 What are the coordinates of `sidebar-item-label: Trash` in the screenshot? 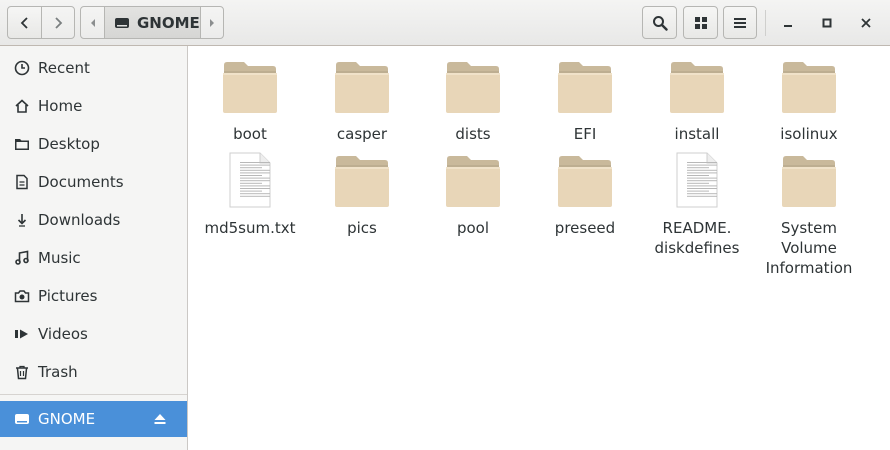 It's located at (58, 372).